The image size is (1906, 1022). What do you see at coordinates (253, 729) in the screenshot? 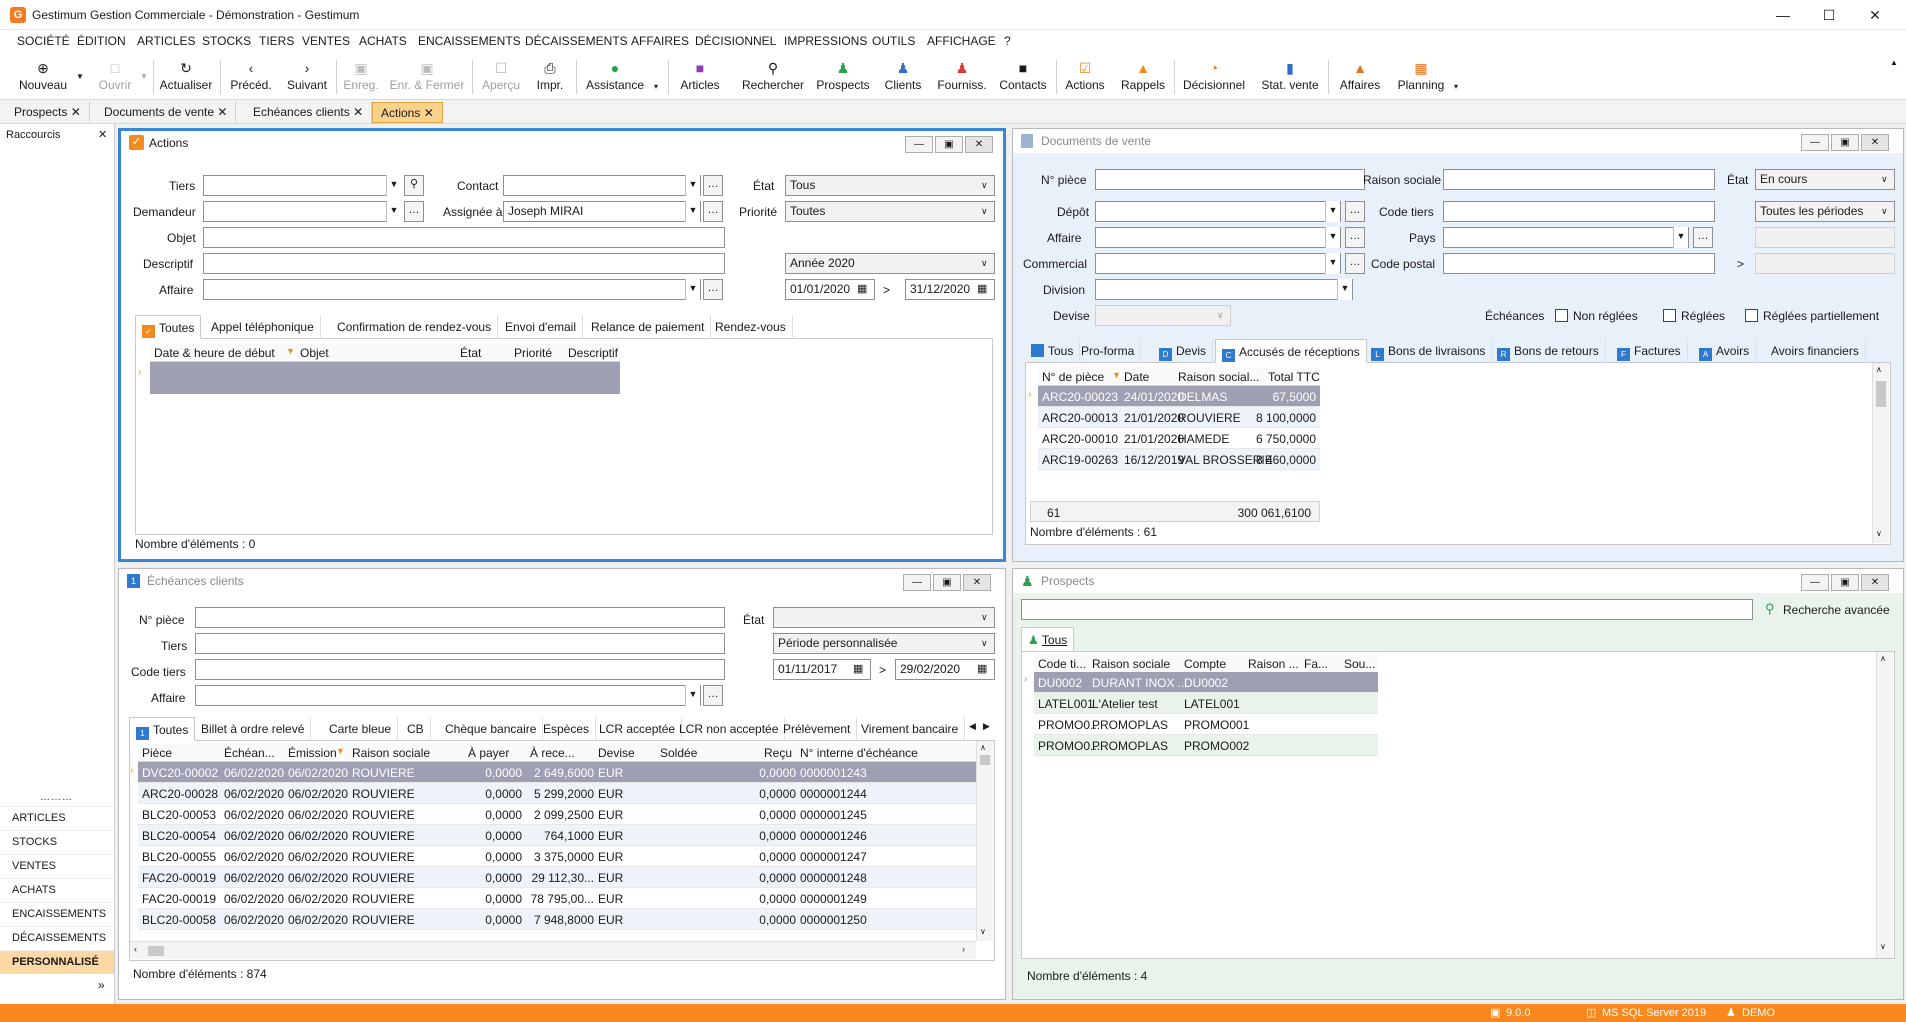
I see `tab-billet-ordre: Billet à ordre relevé` at bounding box center [253, 729].